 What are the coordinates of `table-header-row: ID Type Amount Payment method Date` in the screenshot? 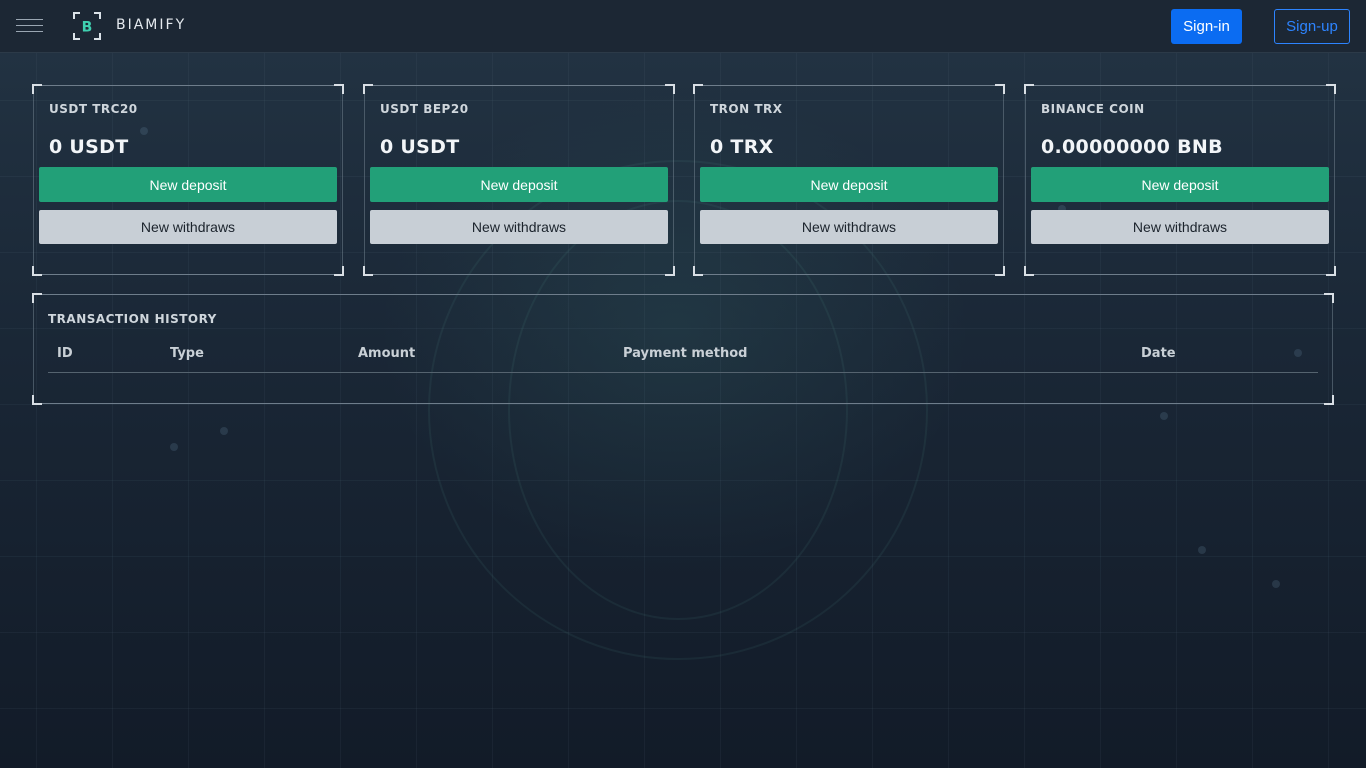 It's located at (683, 357).